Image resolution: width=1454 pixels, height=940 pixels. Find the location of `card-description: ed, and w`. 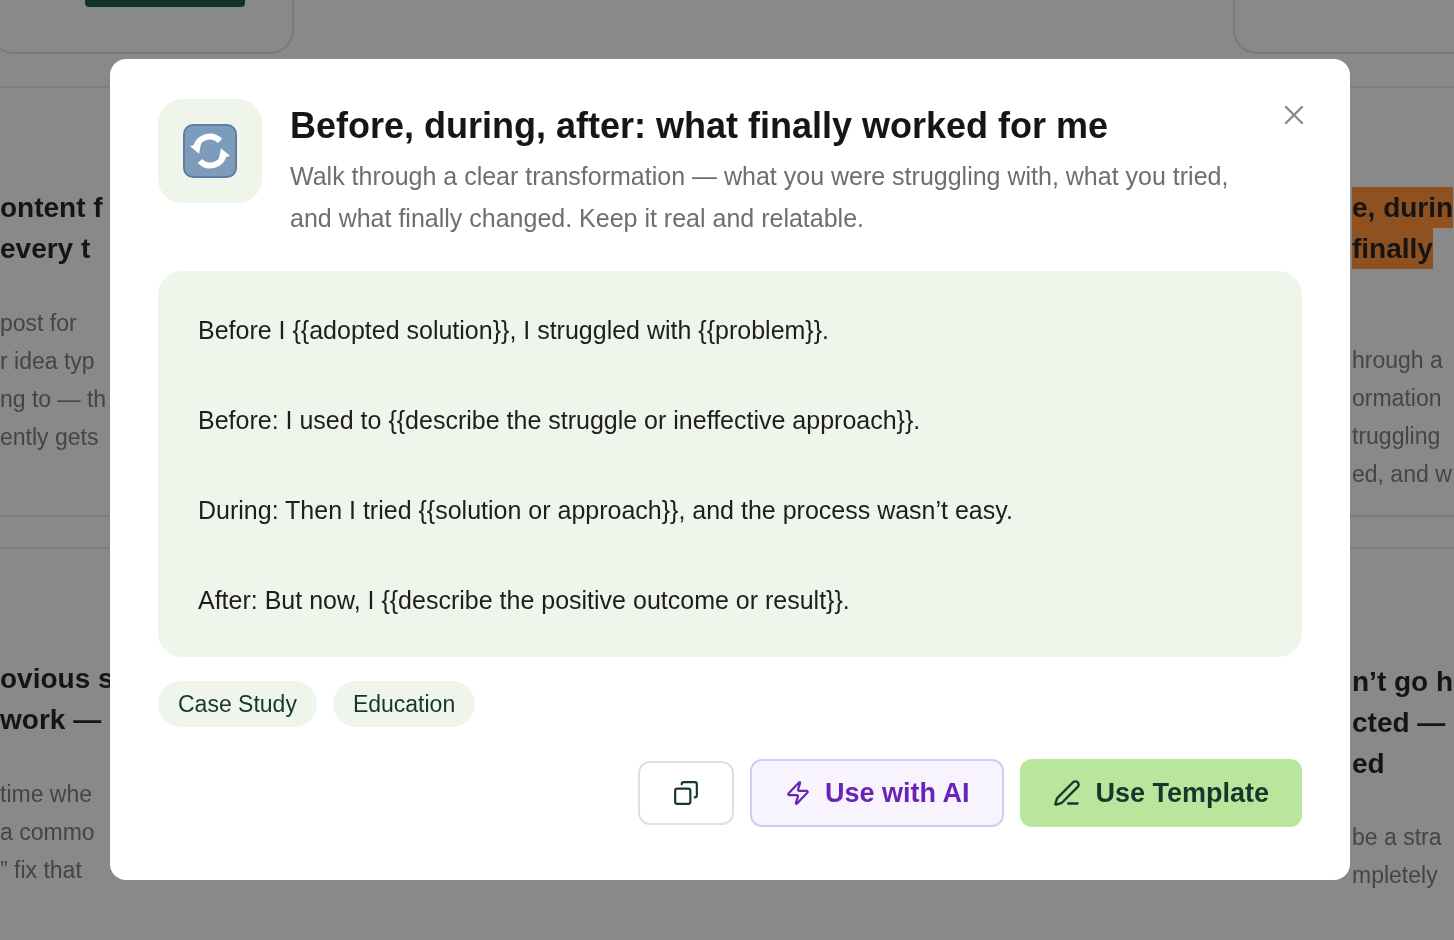

card-description: ed, and w is located at coordinates (1402, 474).